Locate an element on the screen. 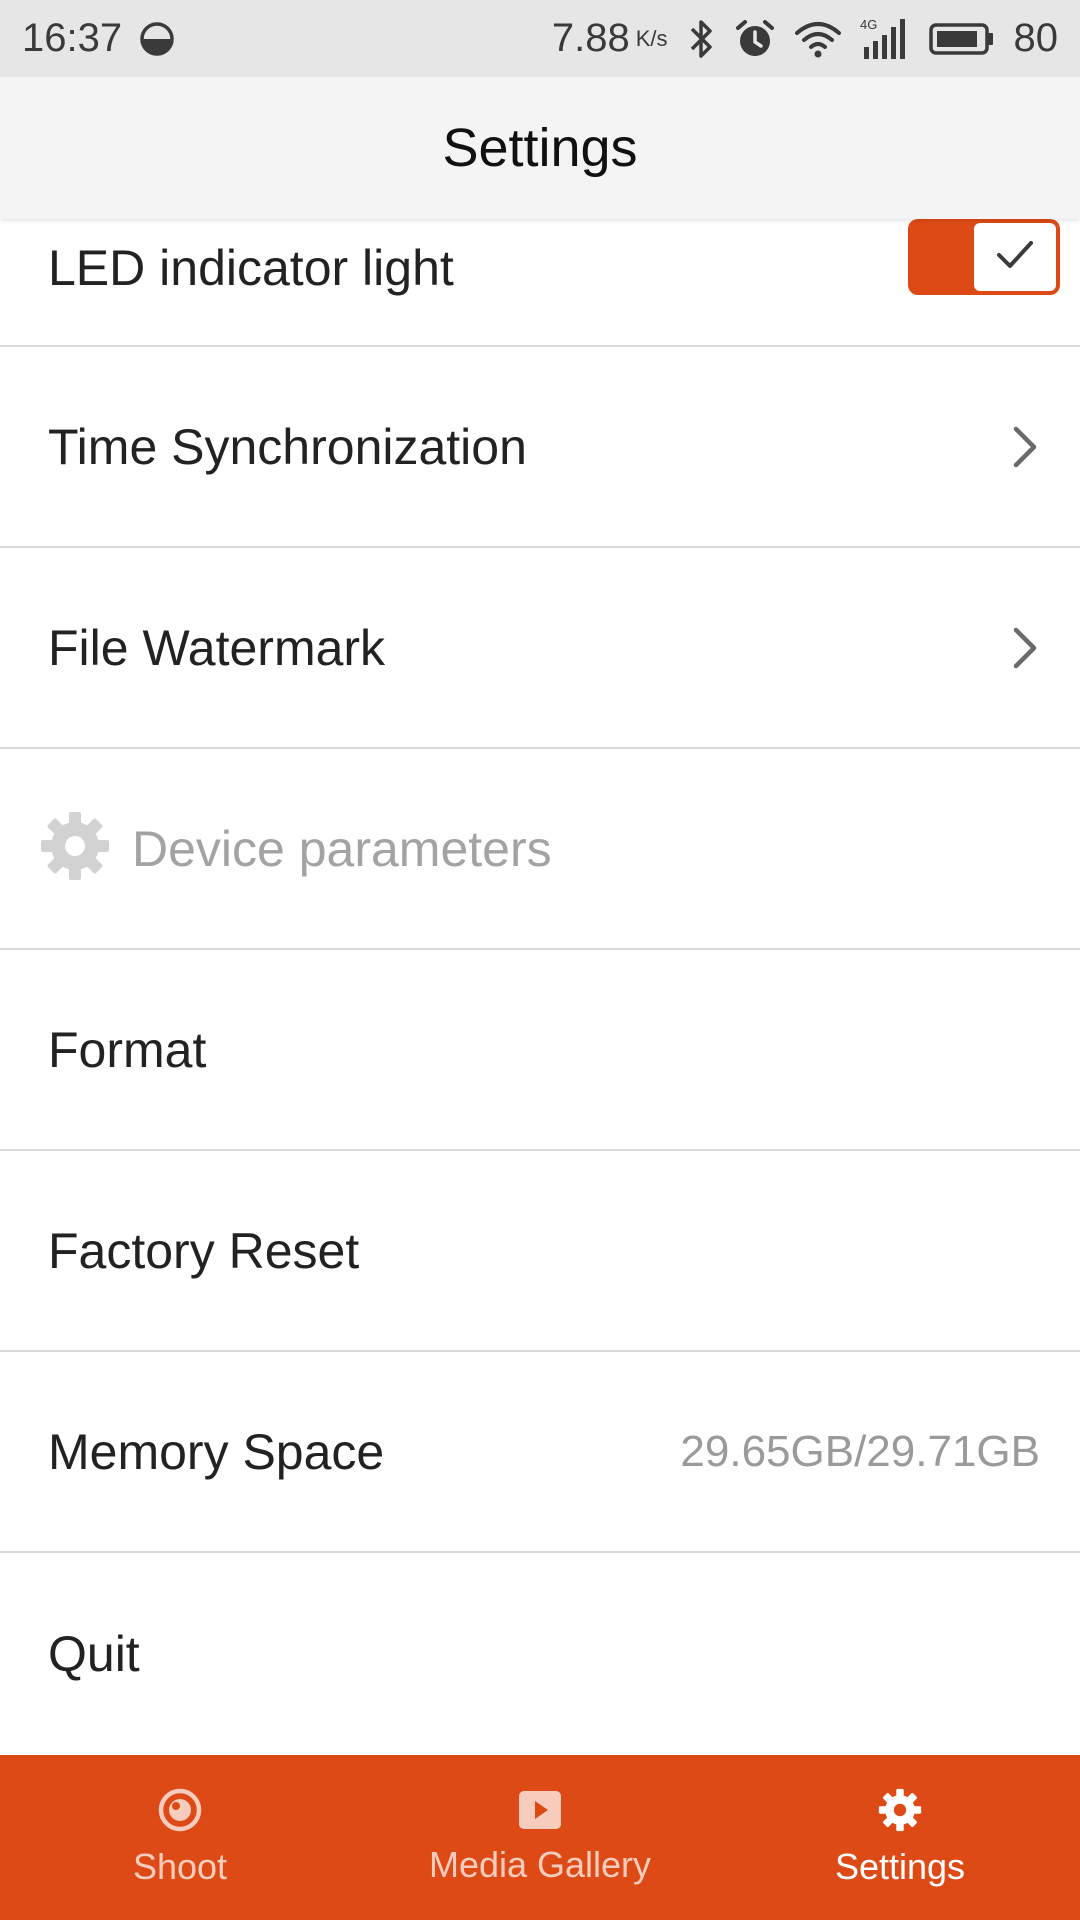 The width and height of the screenshot is (1080, 1920). network-speed-unit: K/s is located at coordinates (651, 38).